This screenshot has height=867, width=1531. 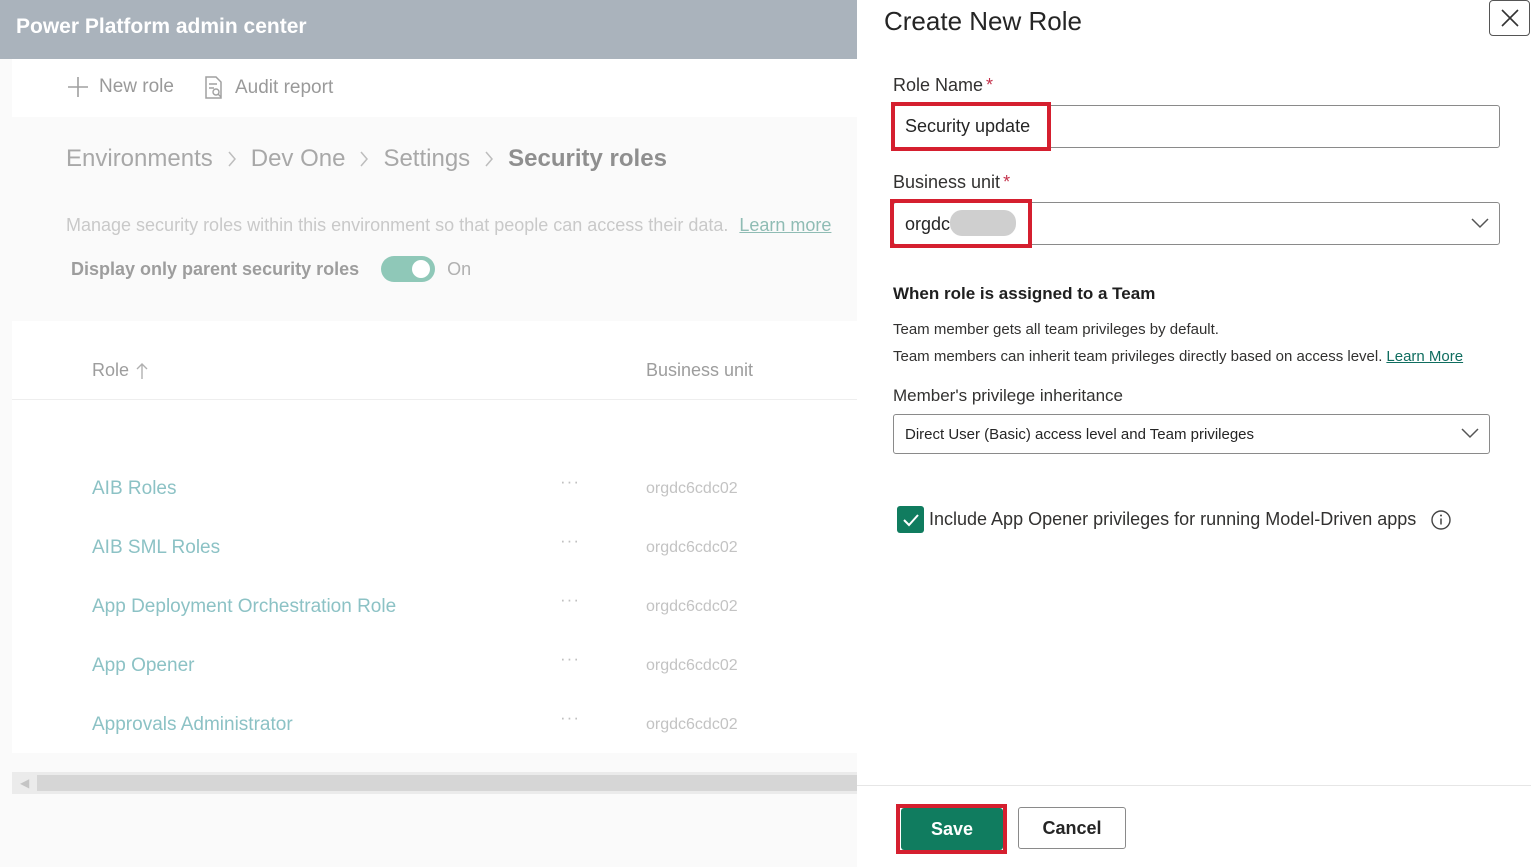 I want to click on business-unit-label: Business unit *, so click(x=951, y=182).